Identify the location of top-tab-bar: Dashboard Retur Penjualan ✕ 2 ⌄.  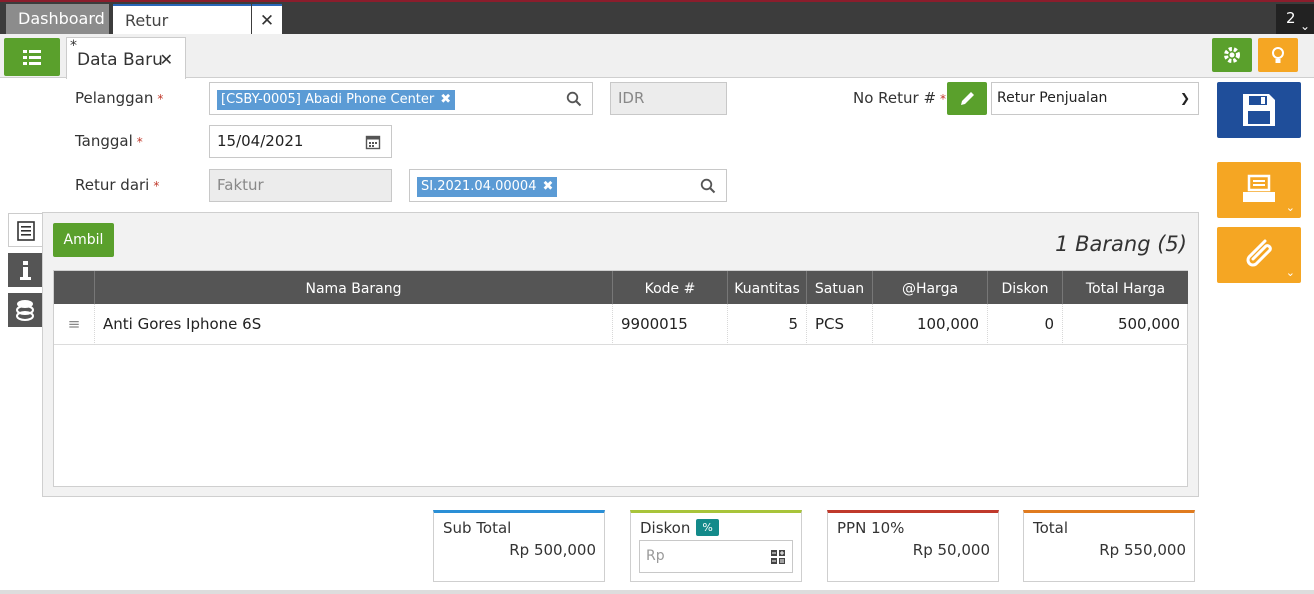
(657, 30).